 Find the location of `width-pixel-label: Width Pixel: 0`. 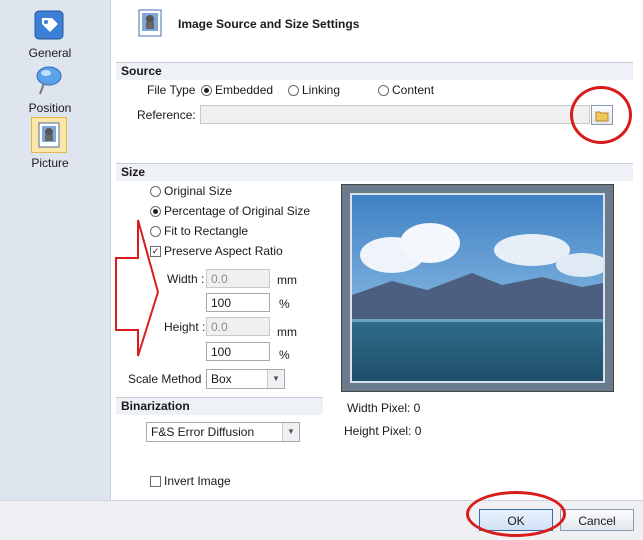

width-pixel-label: Width Pixel: 0 is located at coordinates (384, 408).